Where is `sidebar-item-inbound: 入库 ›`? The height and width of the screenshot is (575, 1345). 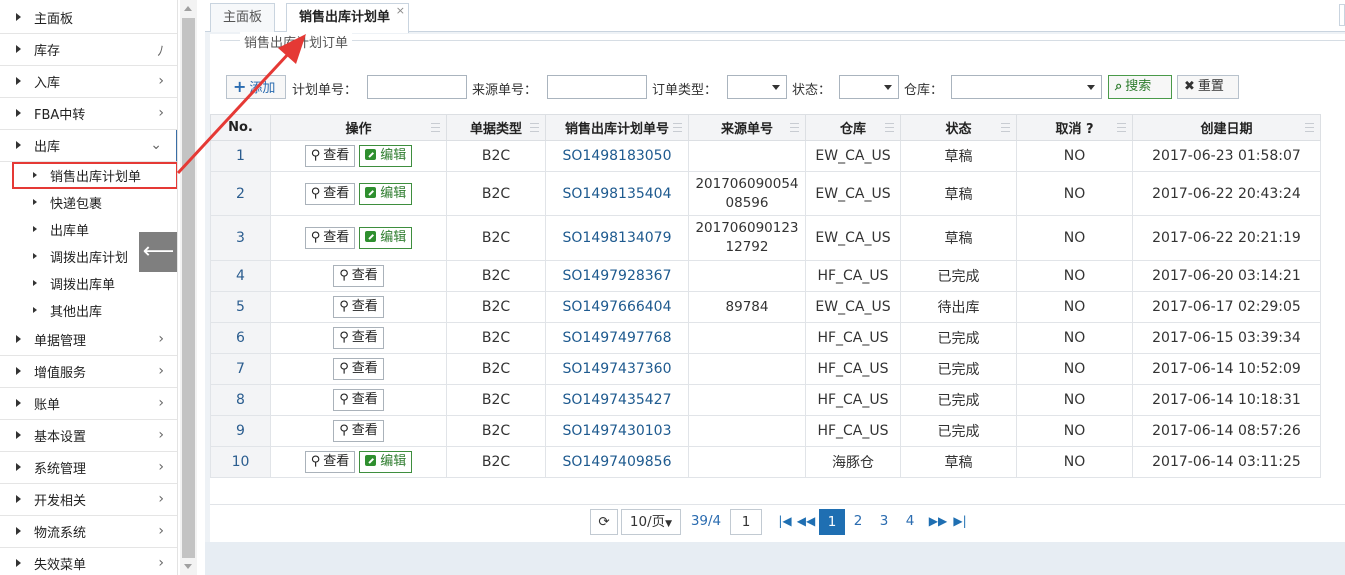 sidebar-item-inbound: 入库 › is located at coordinates (88, 82).